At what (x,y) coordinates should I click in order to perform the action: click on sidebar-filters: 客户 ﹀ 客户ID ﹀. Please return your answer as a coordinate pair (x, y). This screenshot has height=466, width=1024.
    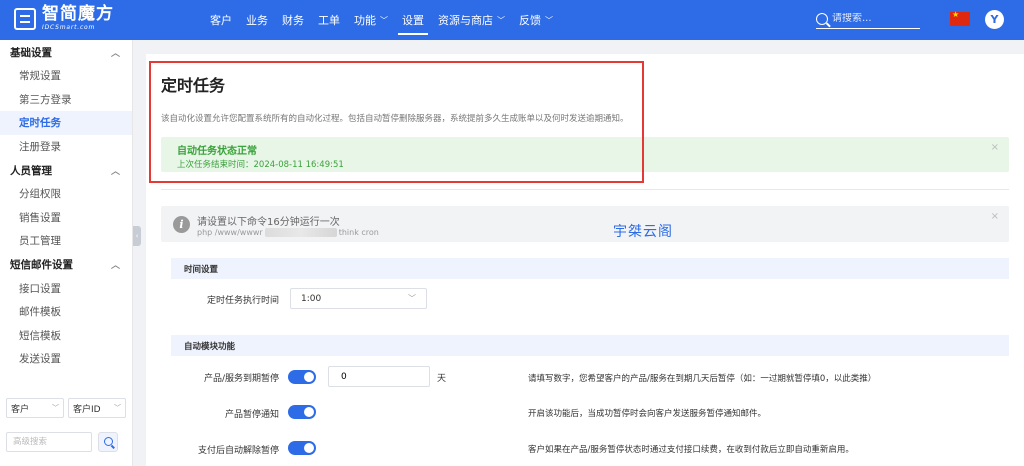
    Looking at the image, I should click on (66, 408).